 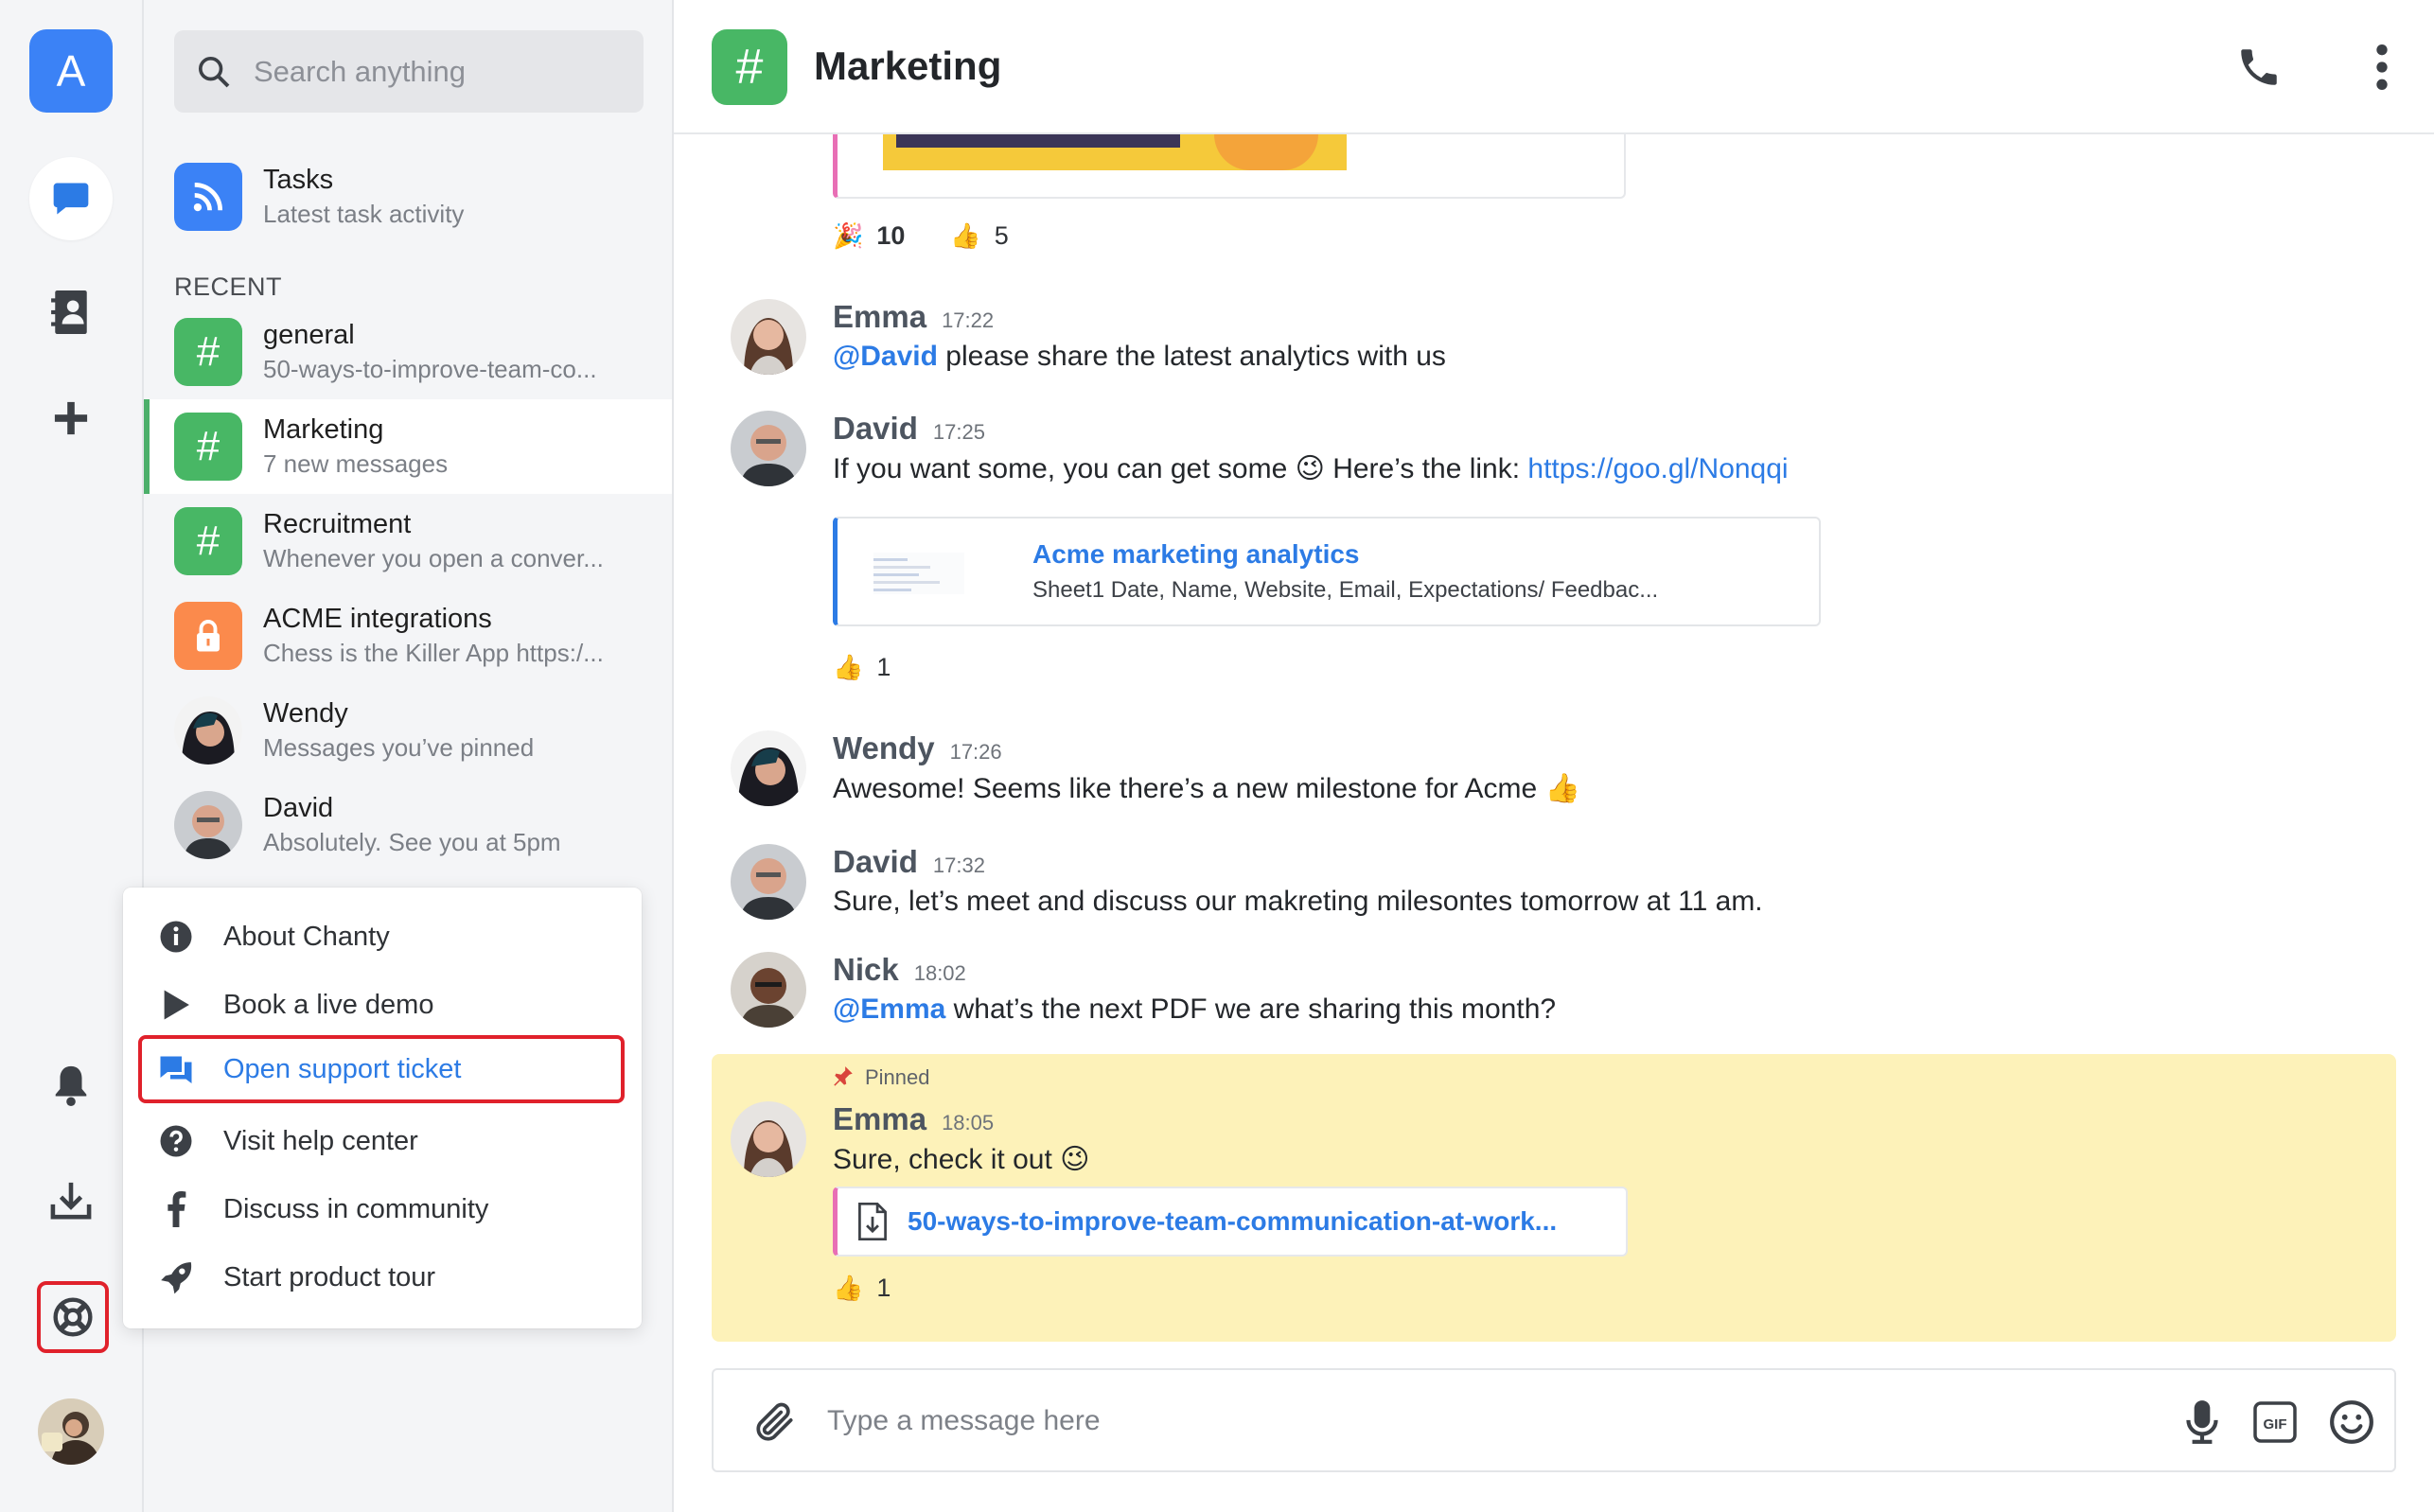 I want to click on menu-item-label: About Chanty, so click(x=306, y=936).